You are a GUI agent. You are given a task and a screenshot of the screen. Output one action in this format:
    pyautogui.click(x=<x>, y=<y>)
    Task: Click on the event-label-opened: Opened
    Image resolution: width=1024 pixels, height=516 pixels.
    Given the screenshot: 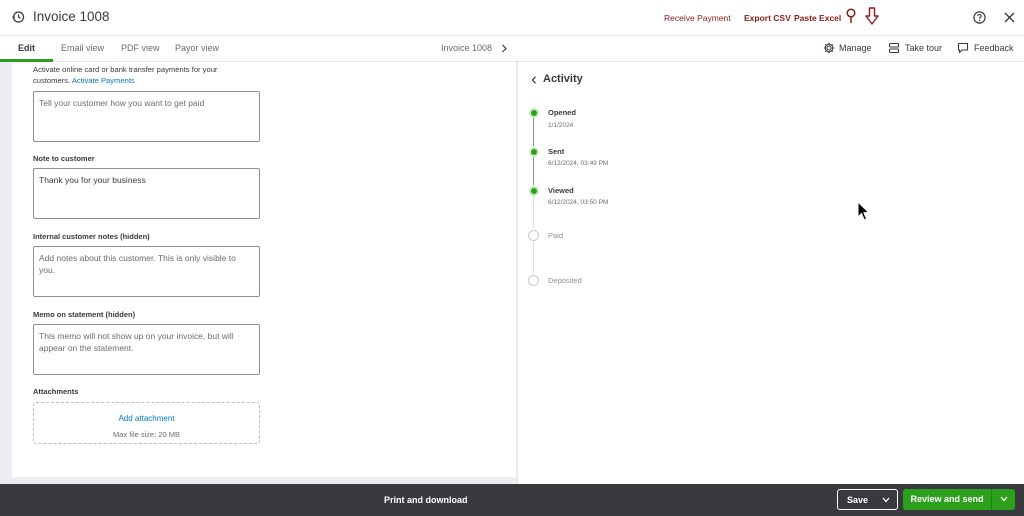 What is the action you would take?
    pyautogui.click(x=562, y=112)
    